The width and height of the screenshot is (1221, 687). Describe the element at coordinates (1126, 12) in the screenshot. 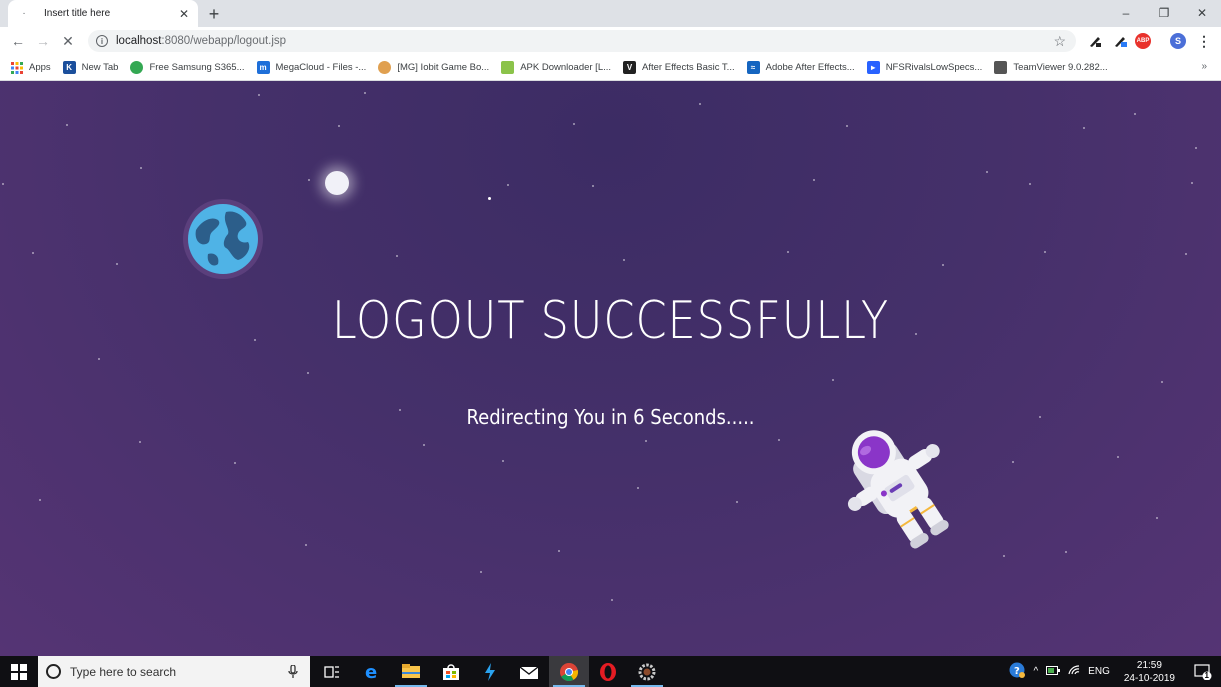

I see `minimize-icon: –` at that location.